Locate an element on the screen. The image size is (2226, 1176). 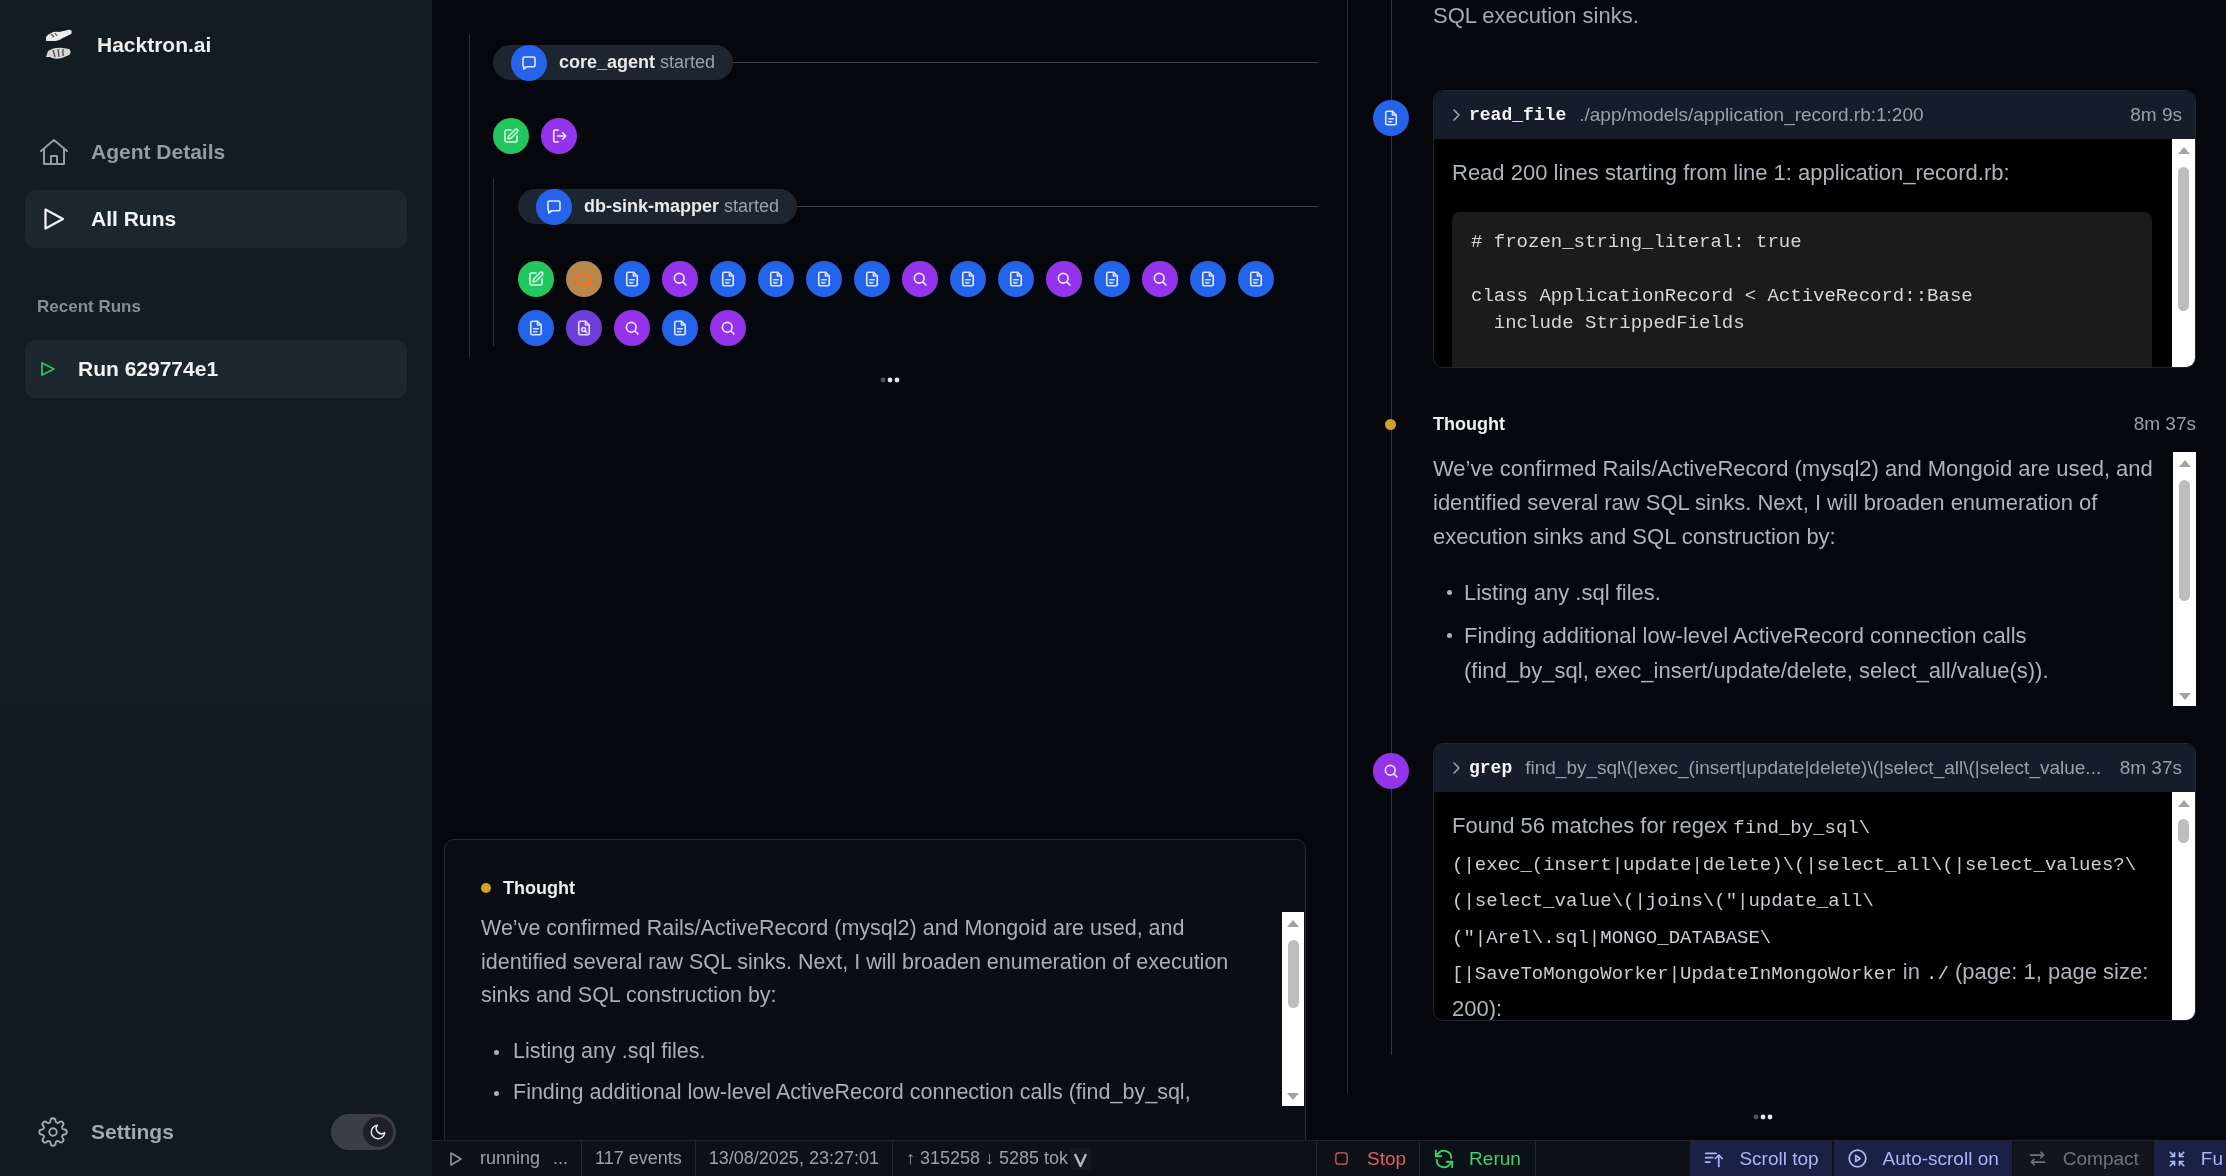
output-text: Read 200 lines starting from line 1: application_record.rb: is located at coordinates (1731, 173).